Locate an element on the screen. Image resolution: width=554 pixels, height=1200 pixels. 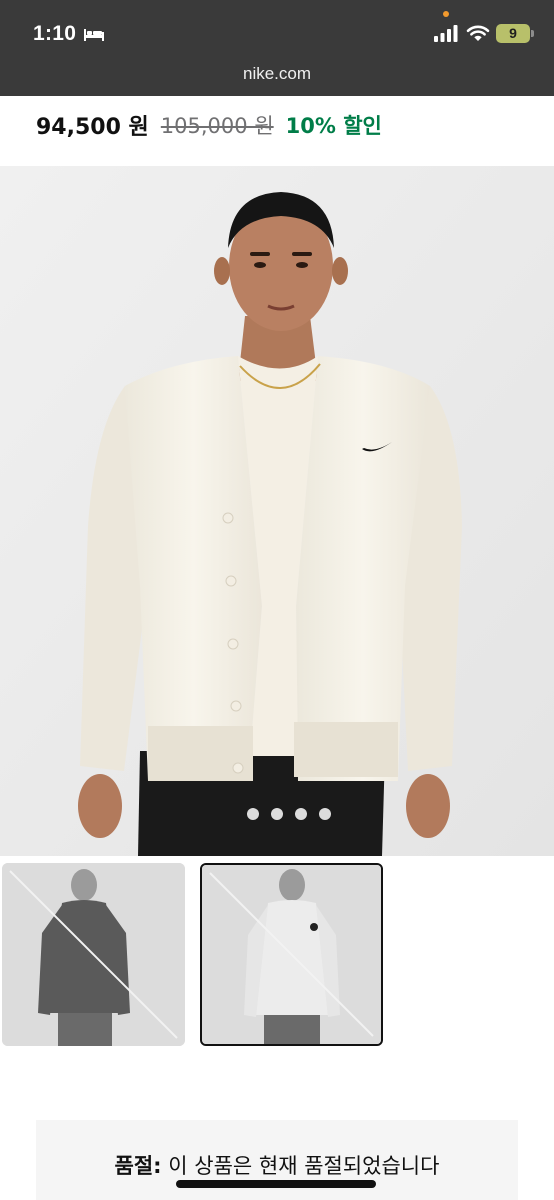
sold-out-banner: 품절: 이 상품은 현재 품절되었습니다 is located at coordinates (277, 1160).